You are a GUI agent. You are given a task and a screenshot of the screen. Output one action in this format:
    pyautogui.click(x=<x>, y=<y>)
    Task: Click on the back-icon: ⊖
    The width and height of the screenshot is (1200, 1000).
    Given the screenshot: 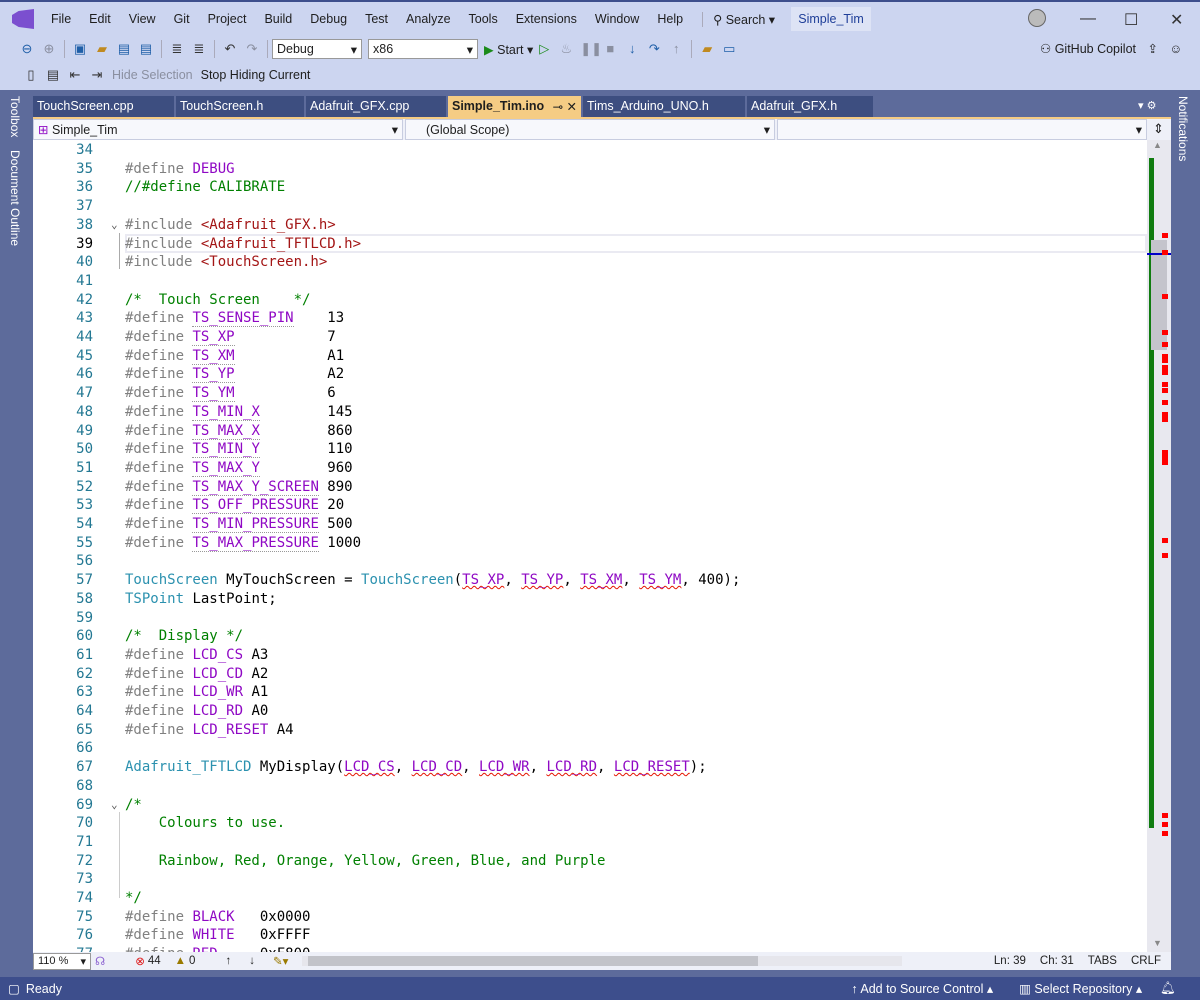 What is the action you would take?
    pyautogui.click(x=27, y=49)
    